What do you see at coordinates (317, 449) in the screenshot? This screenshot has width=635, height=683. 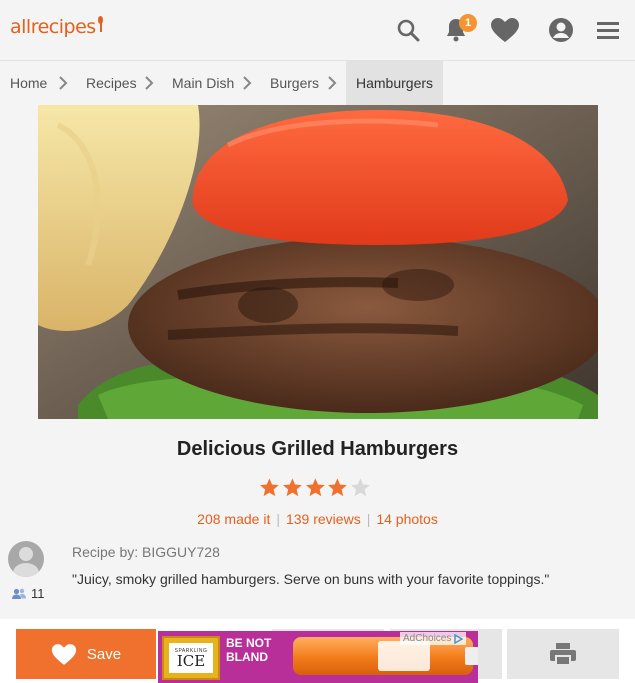 I see `recipe-title: Delicious Grilled Hamburgers` at bounding box center [317, 449].